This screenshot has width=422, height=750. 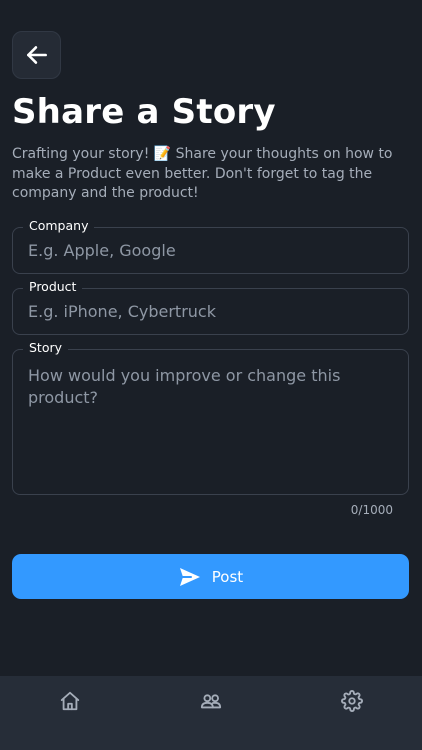 What do you see at coordinates (210, 576) in the screenshot?
I see `post-button: Post` at bounding box center [210, 576].